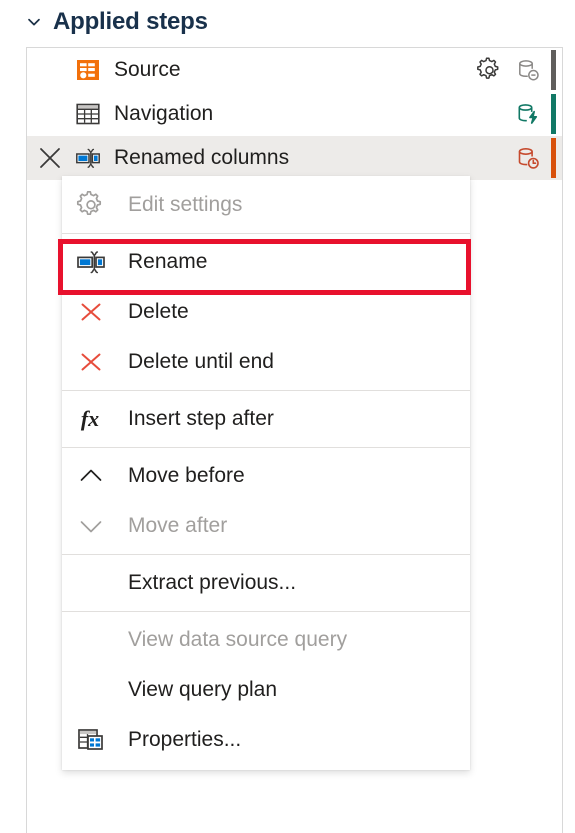  What do you see at coordinates (528, 114) in the screenshot?
I see `folding-supported-icon` at bounding box center [528, 114].